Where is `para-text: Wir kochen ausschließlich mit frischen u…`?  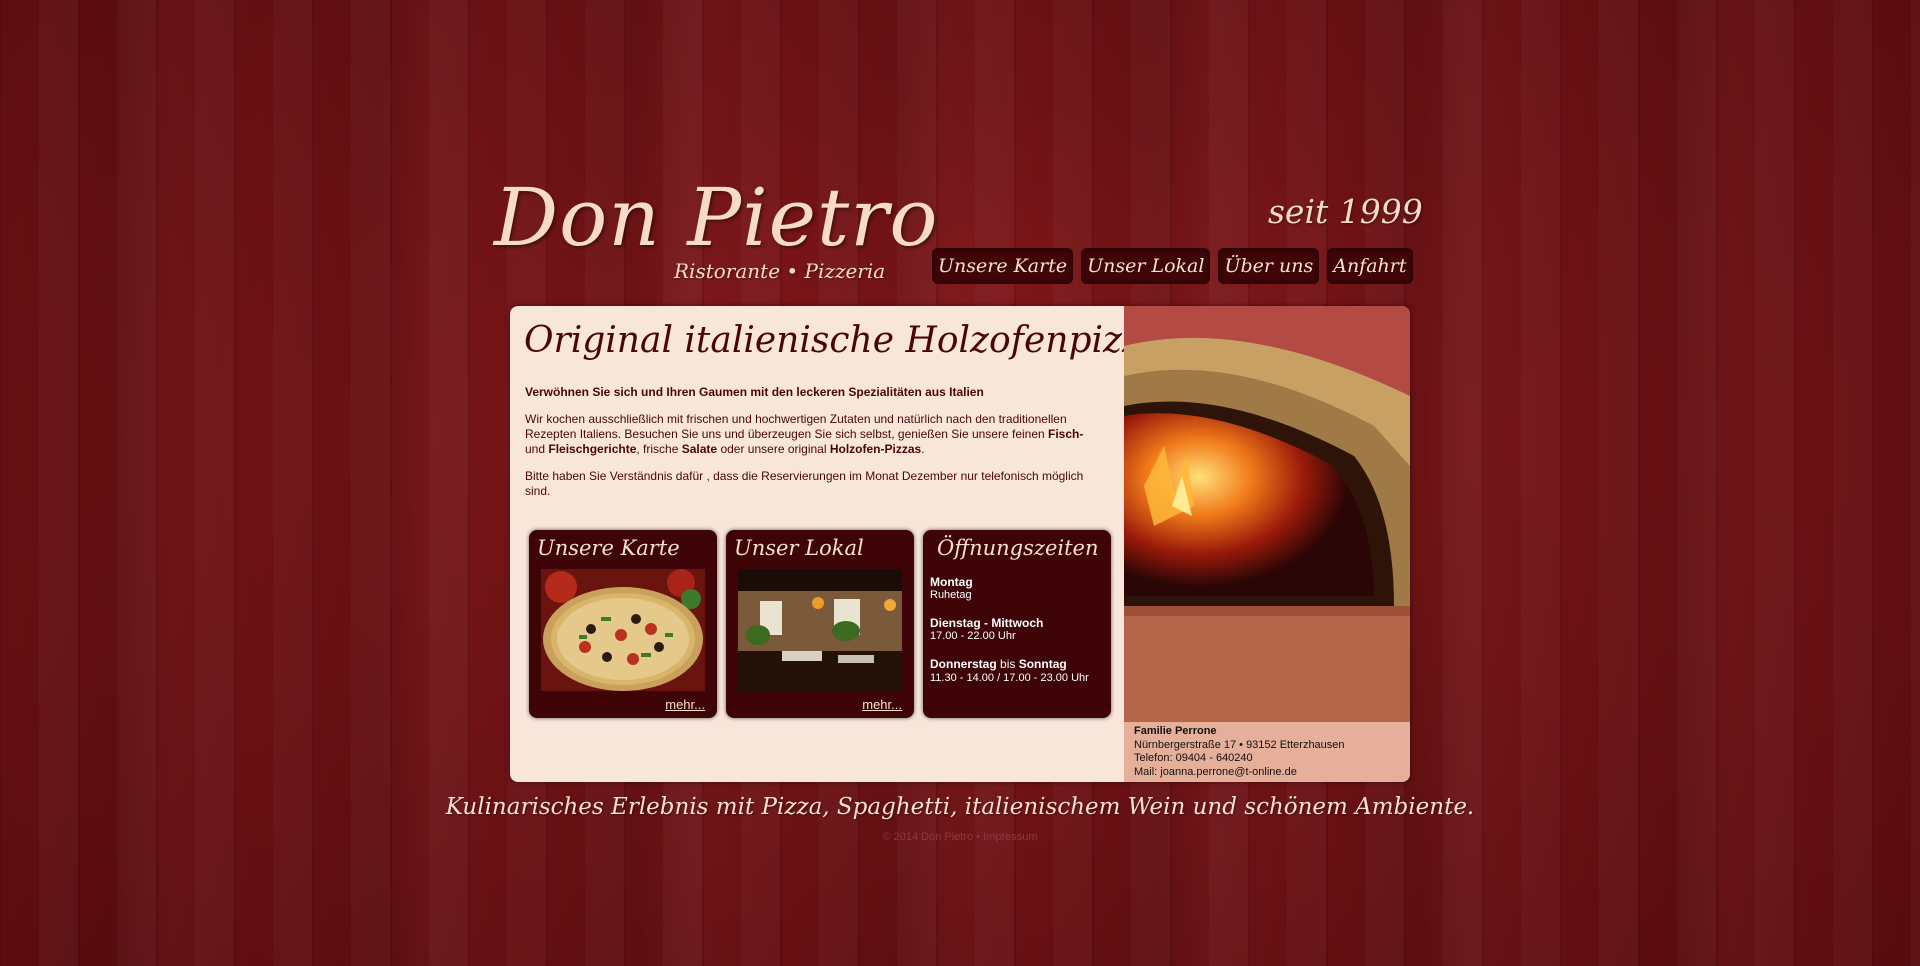
para-text: Wir kochen ausschließlich mit frischen u… is located at coordinates (796, 426).